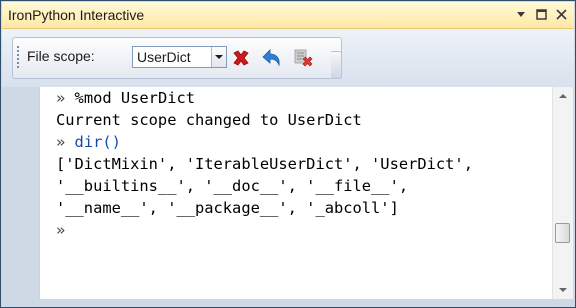 The width and height of the screenshot is (576, 308). I want to click on vertical-scrollbar, so click(562, 193).